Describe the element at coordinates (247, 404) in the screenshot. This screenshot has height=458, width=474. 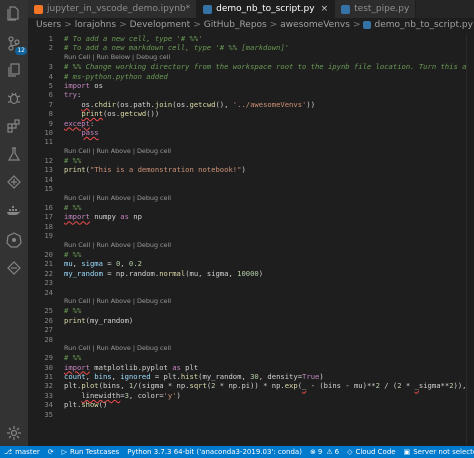
I see `code-line: 34 plt.show()` at that location.